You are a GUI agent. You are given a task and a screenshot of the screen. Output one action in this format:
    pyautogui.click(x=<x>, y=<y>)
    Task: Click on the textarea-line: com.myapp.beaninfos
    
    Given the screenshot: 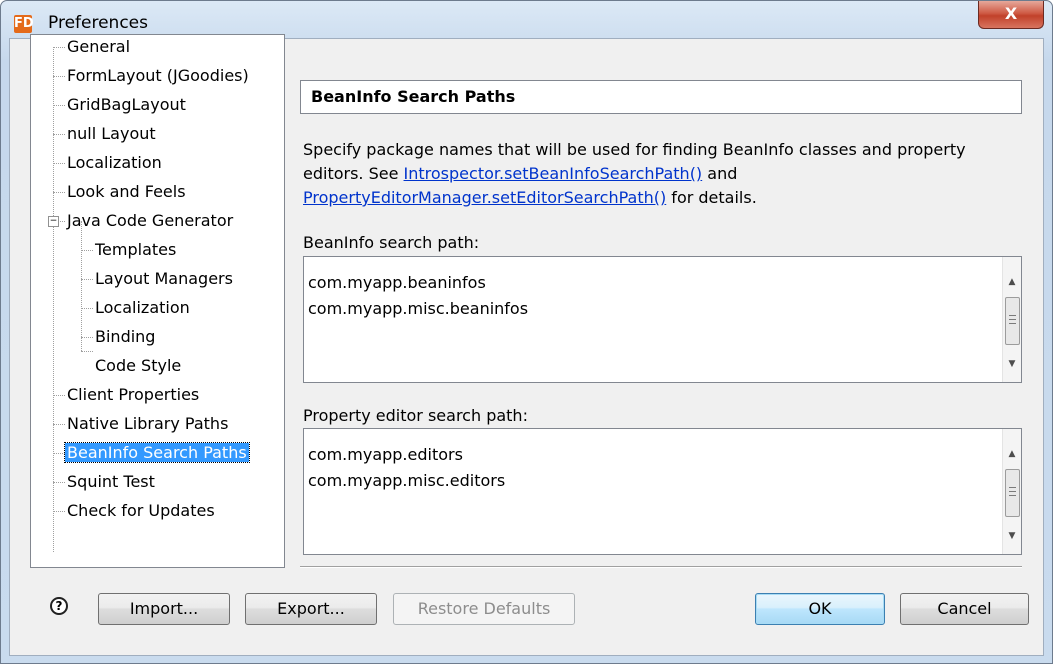 What is the action you would take?
    pyautogui.click(x=397, y=282)
    